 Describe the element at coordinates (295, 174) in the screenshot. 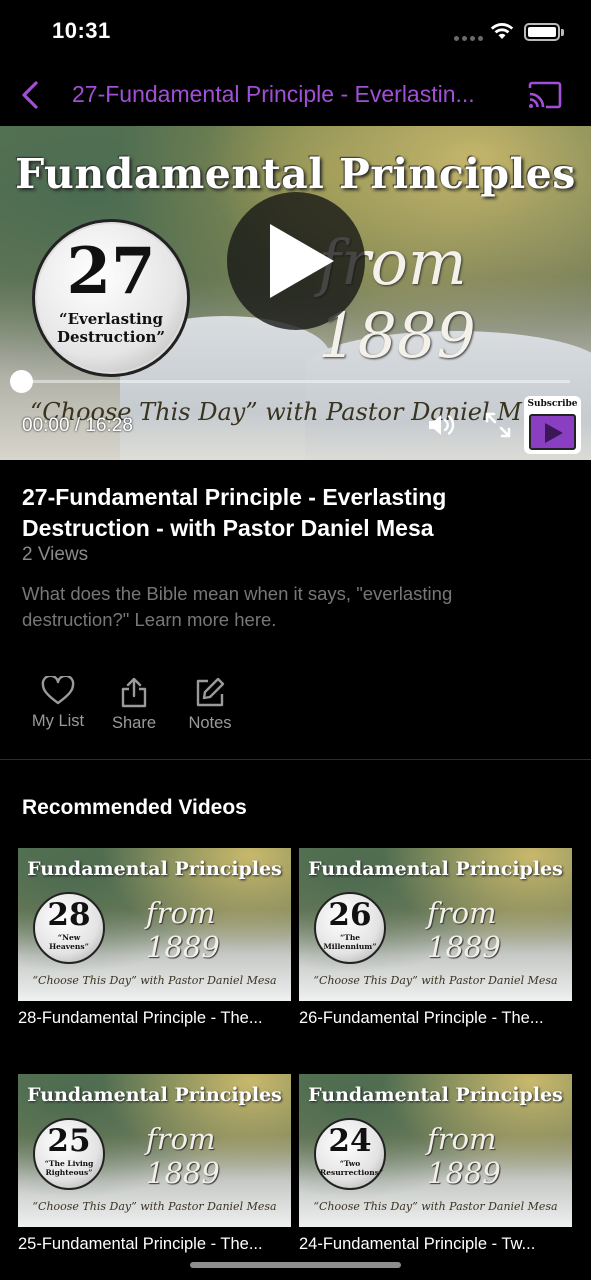

I see `video-heading: Fundamental Principles` at that location.